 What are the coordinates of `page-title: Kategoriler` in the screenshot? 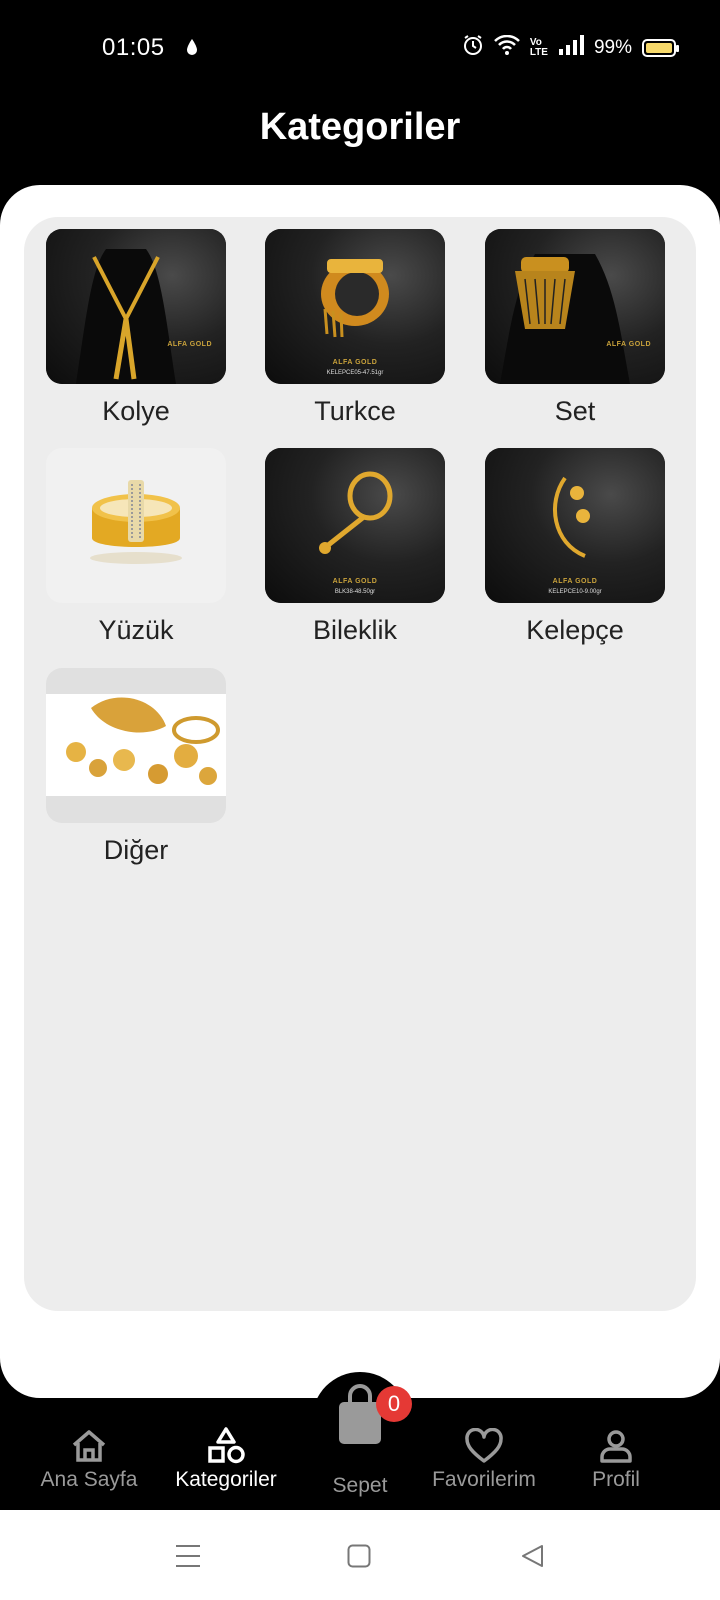 It's located at (360, 127).